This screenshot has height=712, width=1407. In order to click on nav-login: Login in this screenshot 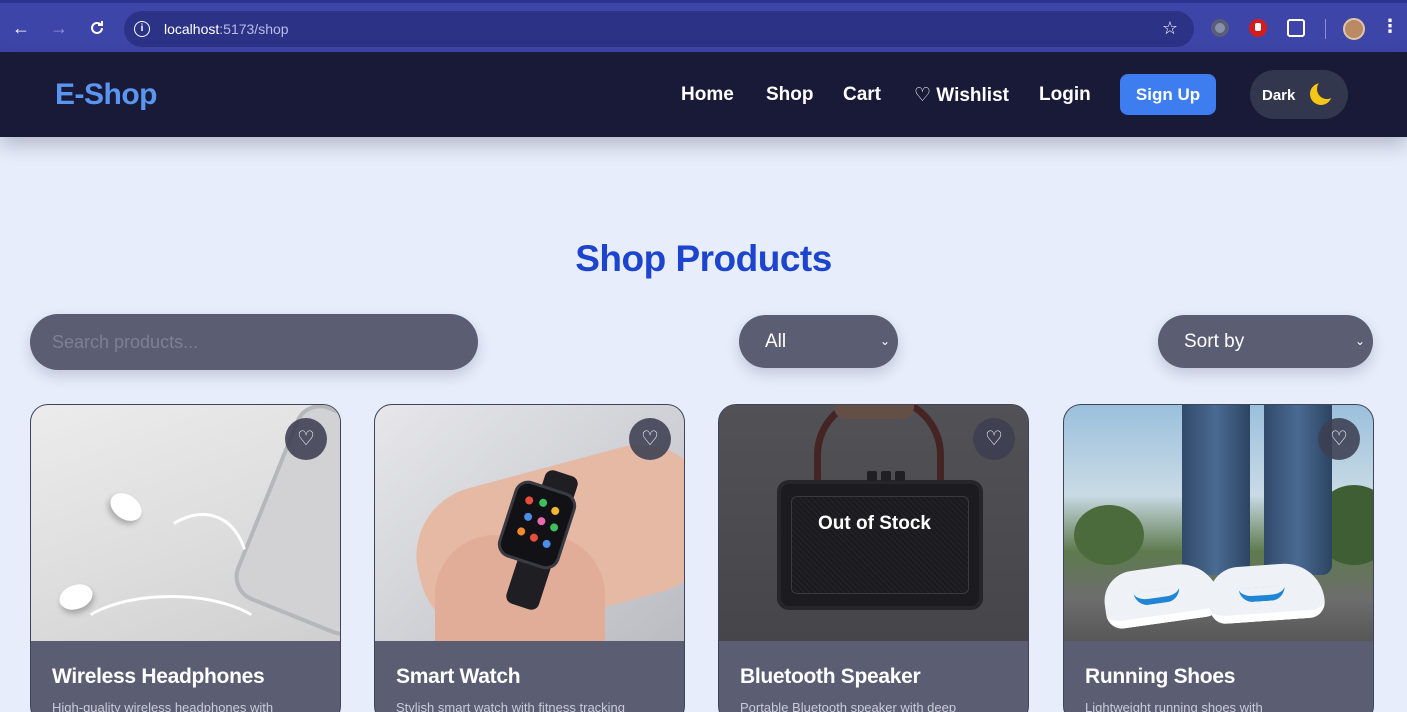, I will do `click(1065, 95)`.